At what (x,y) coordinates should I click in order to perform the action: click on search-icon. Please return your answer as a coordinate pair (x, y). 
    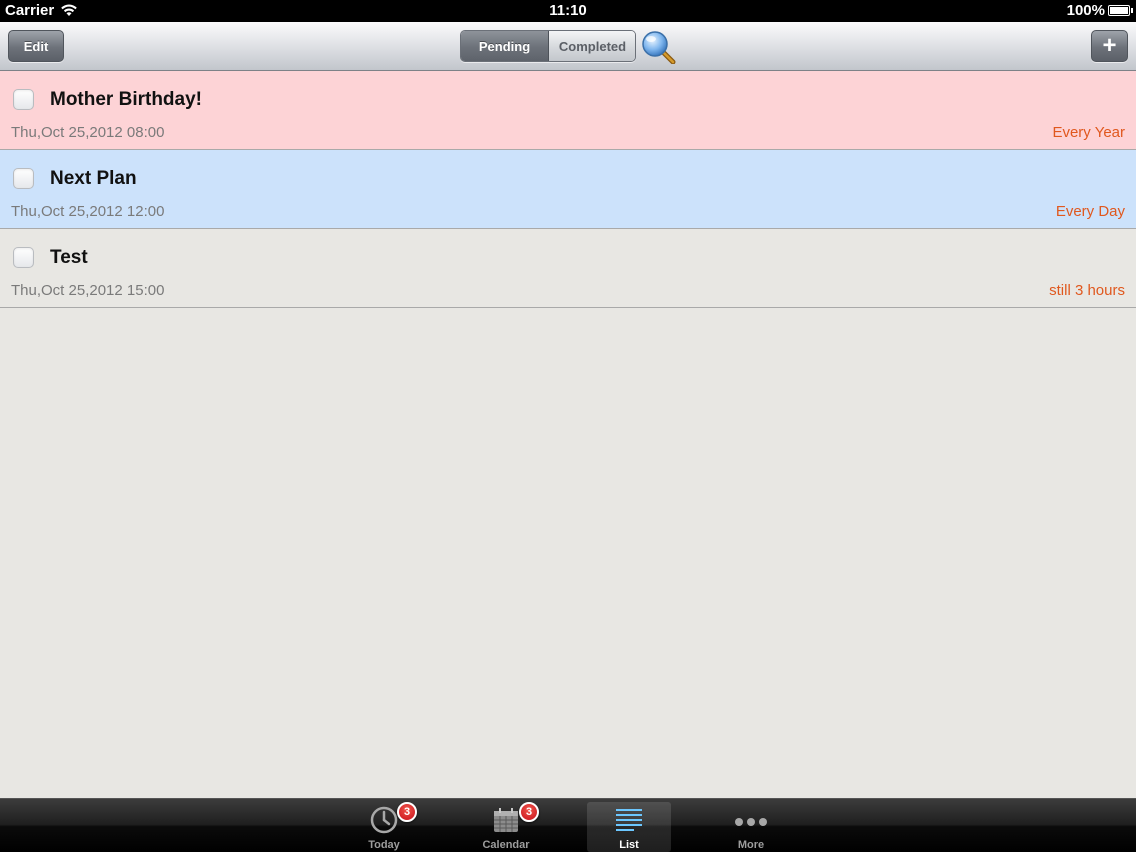
    Looking at the image, I should click on (658, 47).